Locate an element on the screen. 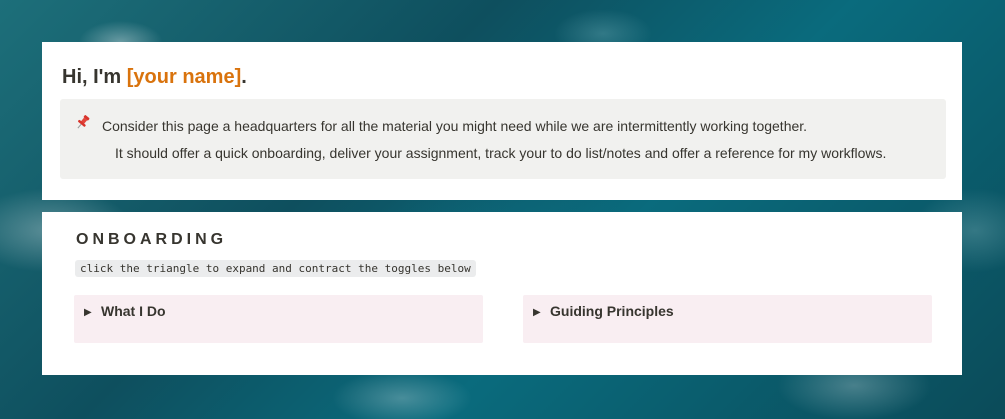  onboarding-heading: ONBOARDING is located at coordinates (152, 239).